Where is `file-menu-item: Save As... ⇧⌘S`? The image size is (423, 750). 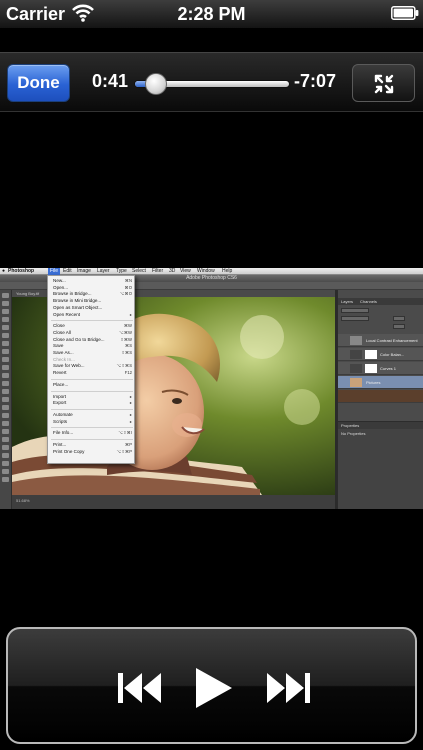
file-menu-item: Save As... ⇧⌘S is located at coordinates (92, 353).